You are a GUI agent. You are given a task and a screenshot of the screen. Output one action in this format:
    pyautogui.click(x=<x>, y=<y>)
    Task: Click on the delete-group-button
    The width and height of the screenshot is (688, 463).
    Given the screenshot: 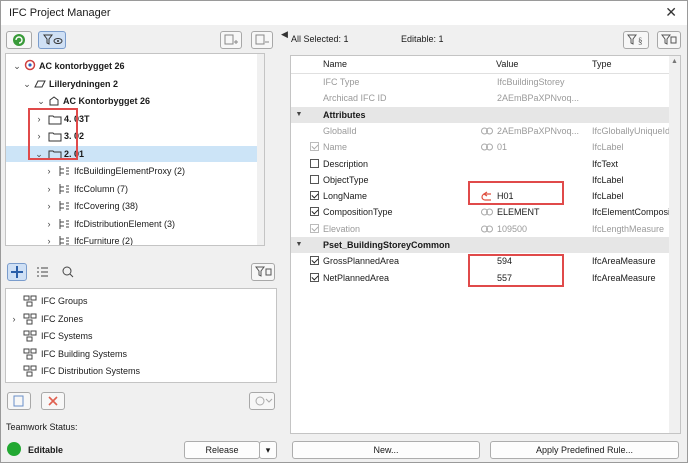 What is the action you would take?
    pyautogui.click(x=53, y=401)
    